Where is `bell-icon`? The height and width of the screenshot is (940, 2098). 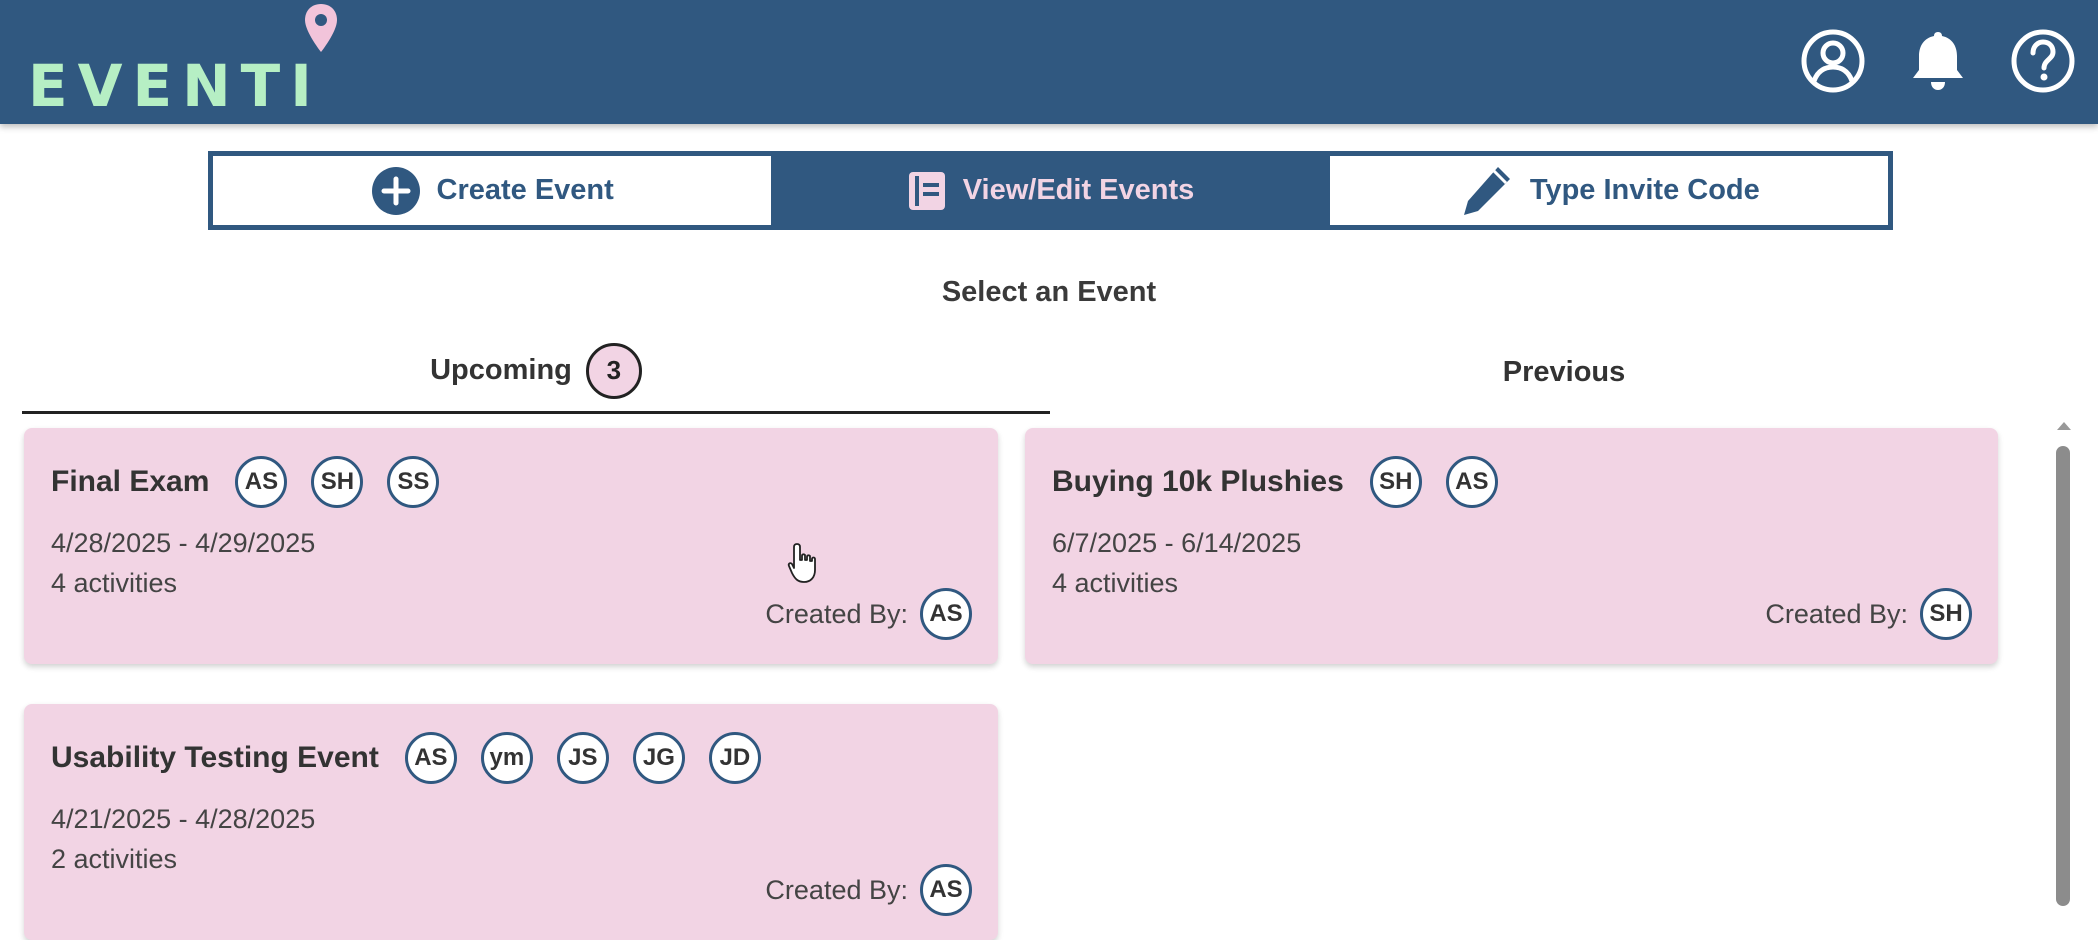 bell-icon is located at coordinates (1938, 61).